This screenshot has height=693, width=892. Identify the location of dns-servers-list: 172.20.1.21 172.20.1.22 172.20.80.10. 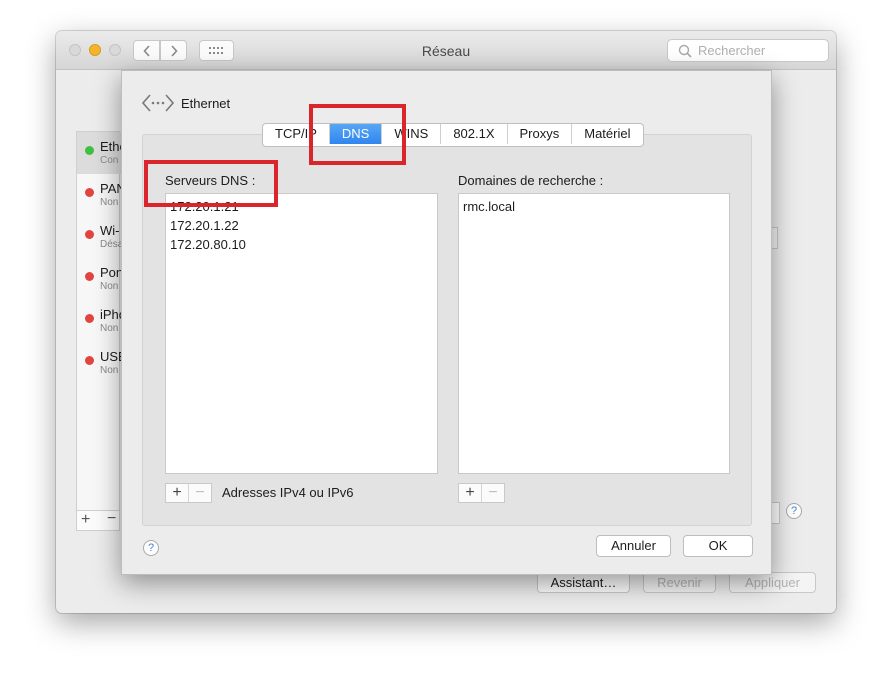
(301, 333).